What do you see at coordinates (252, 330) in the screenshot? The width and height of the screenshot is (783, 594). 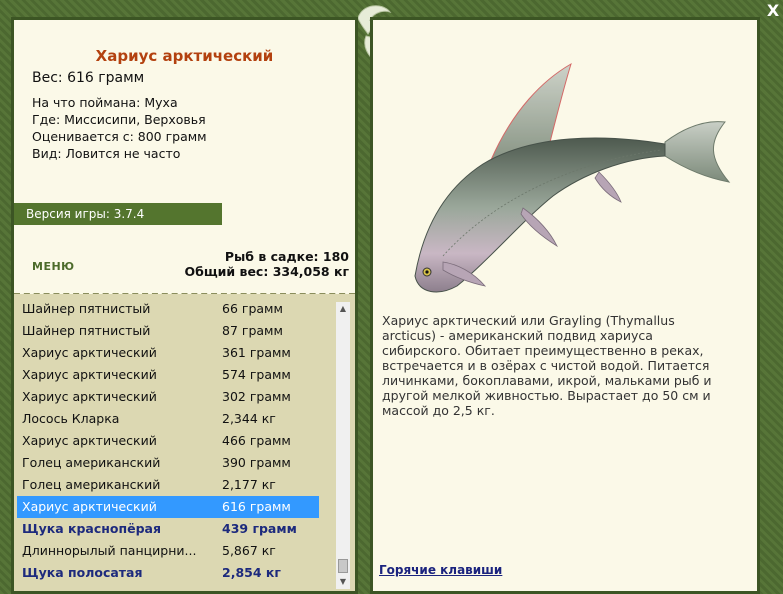 I see `list-item-weight: 87 грамм` at bounding box center [252, 330].